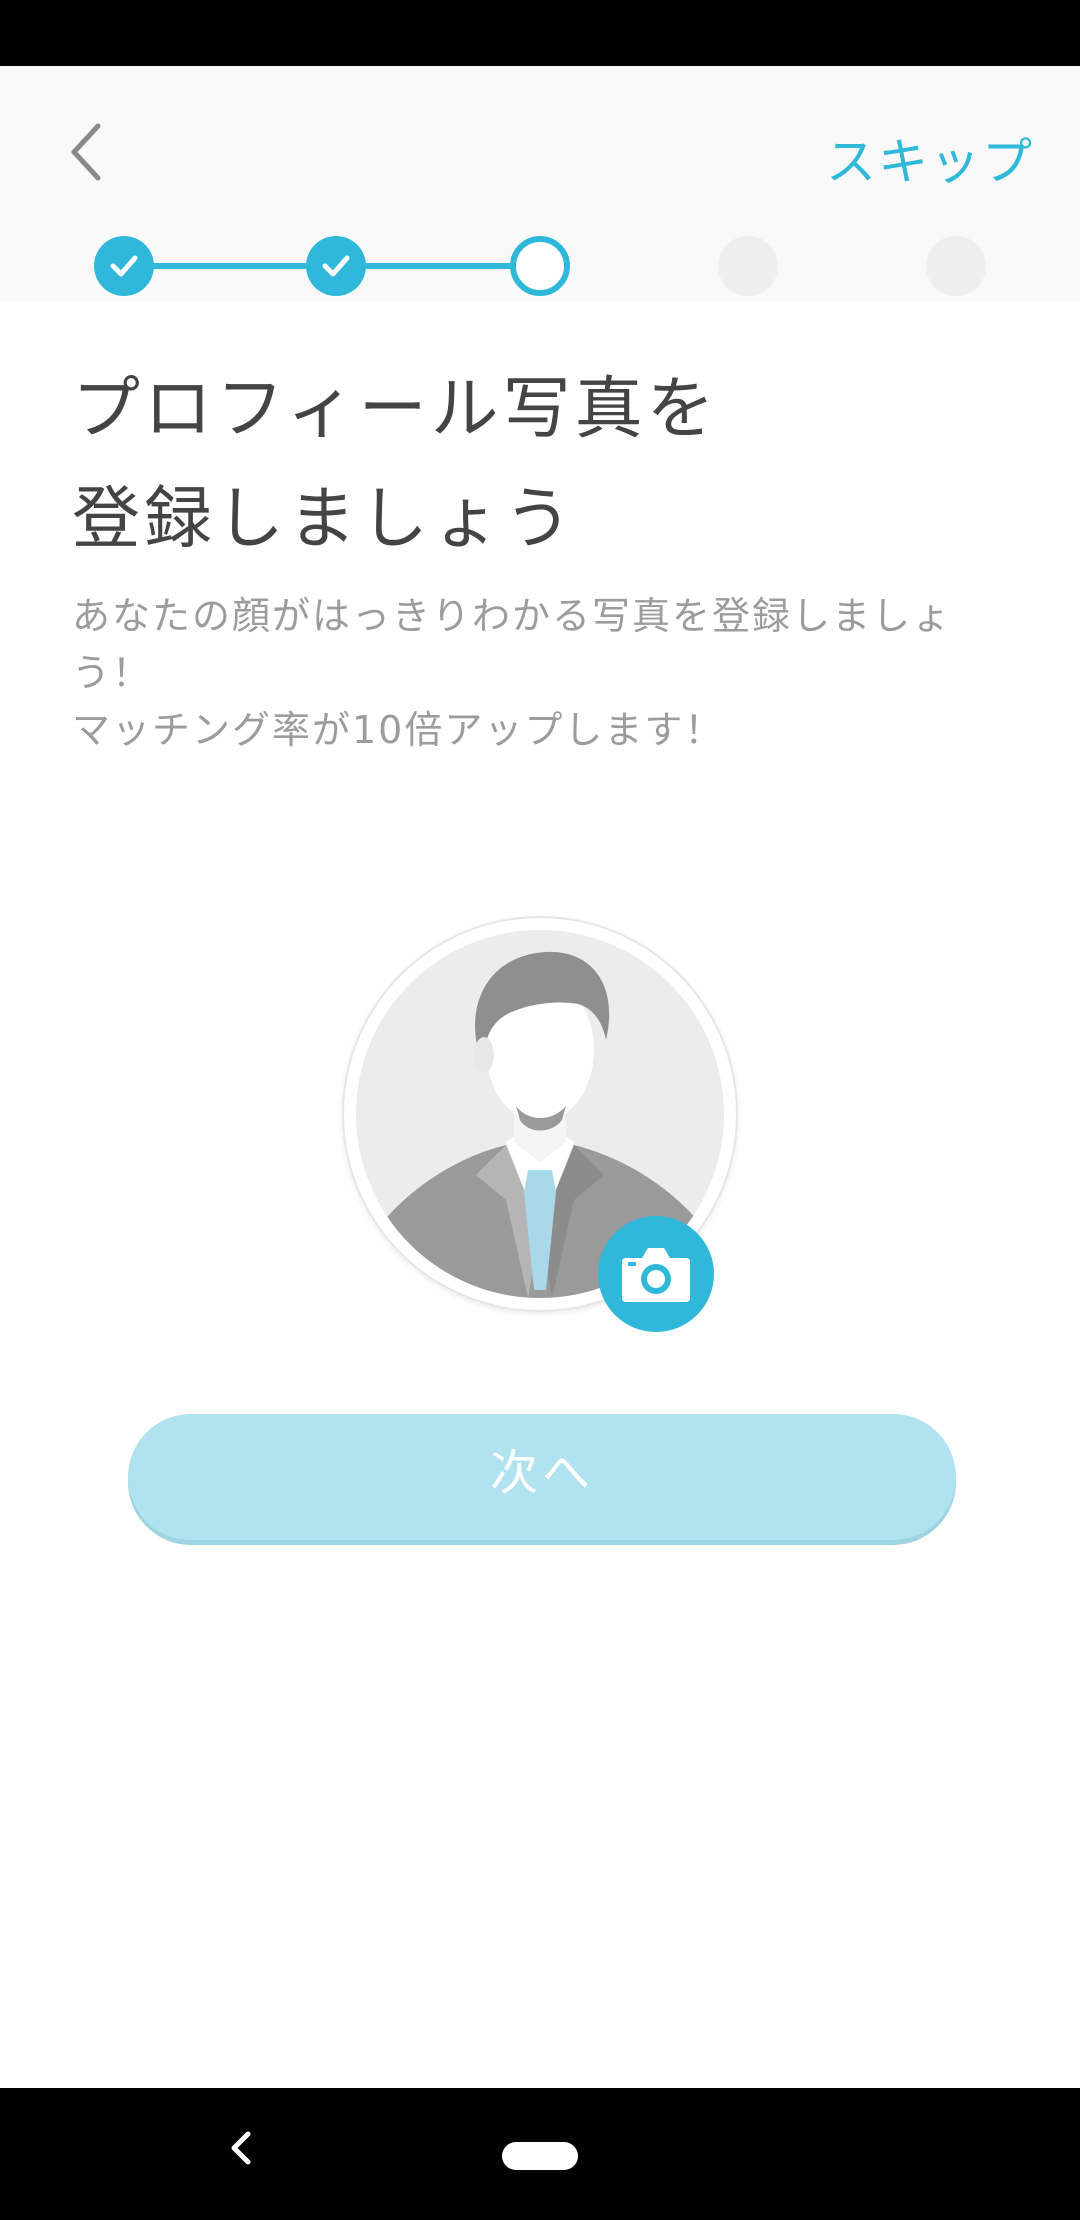 The image size is (1080, 2220). I want to click on title-line: 登録しましょう, so click(324, 519).